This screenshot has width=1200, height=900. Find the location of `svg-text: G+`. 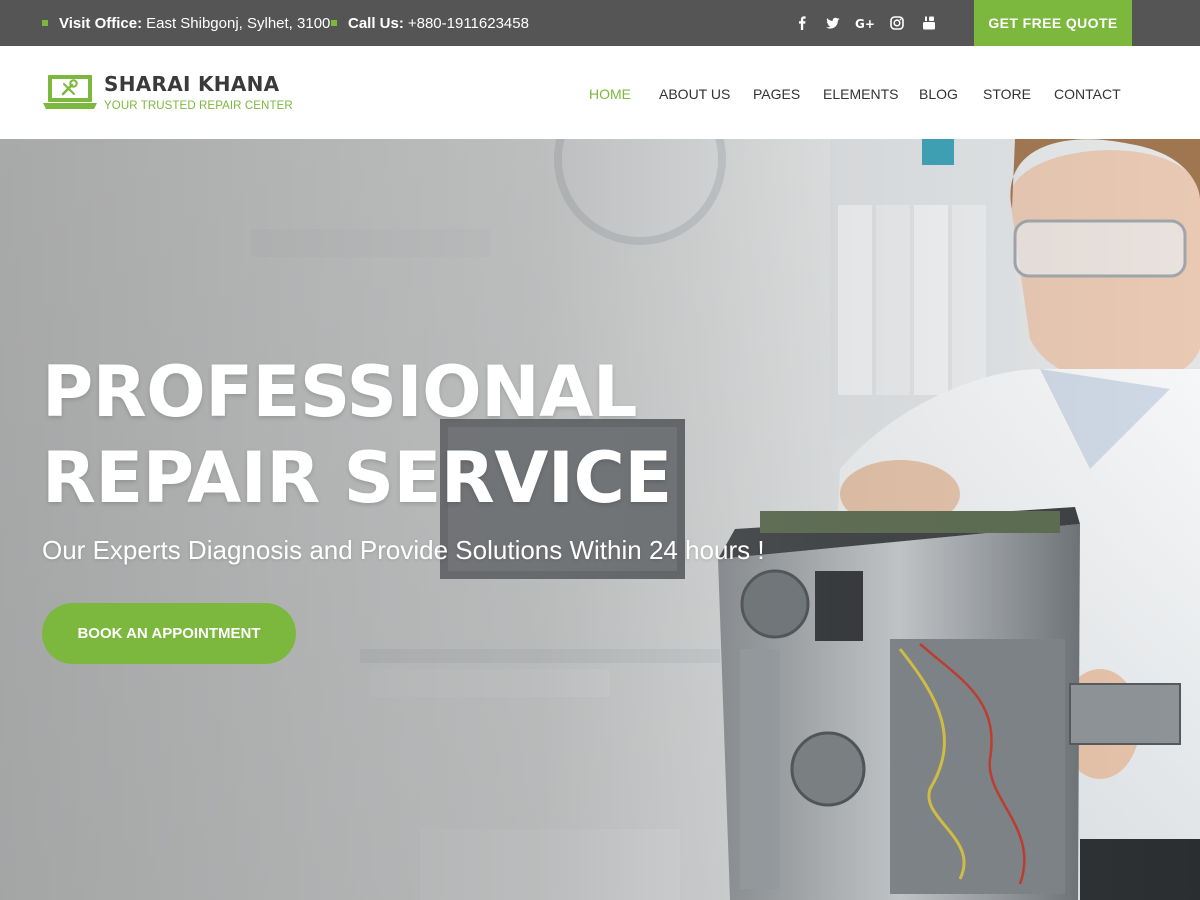

svg-text: G+ is located at coordinates (865, 23).